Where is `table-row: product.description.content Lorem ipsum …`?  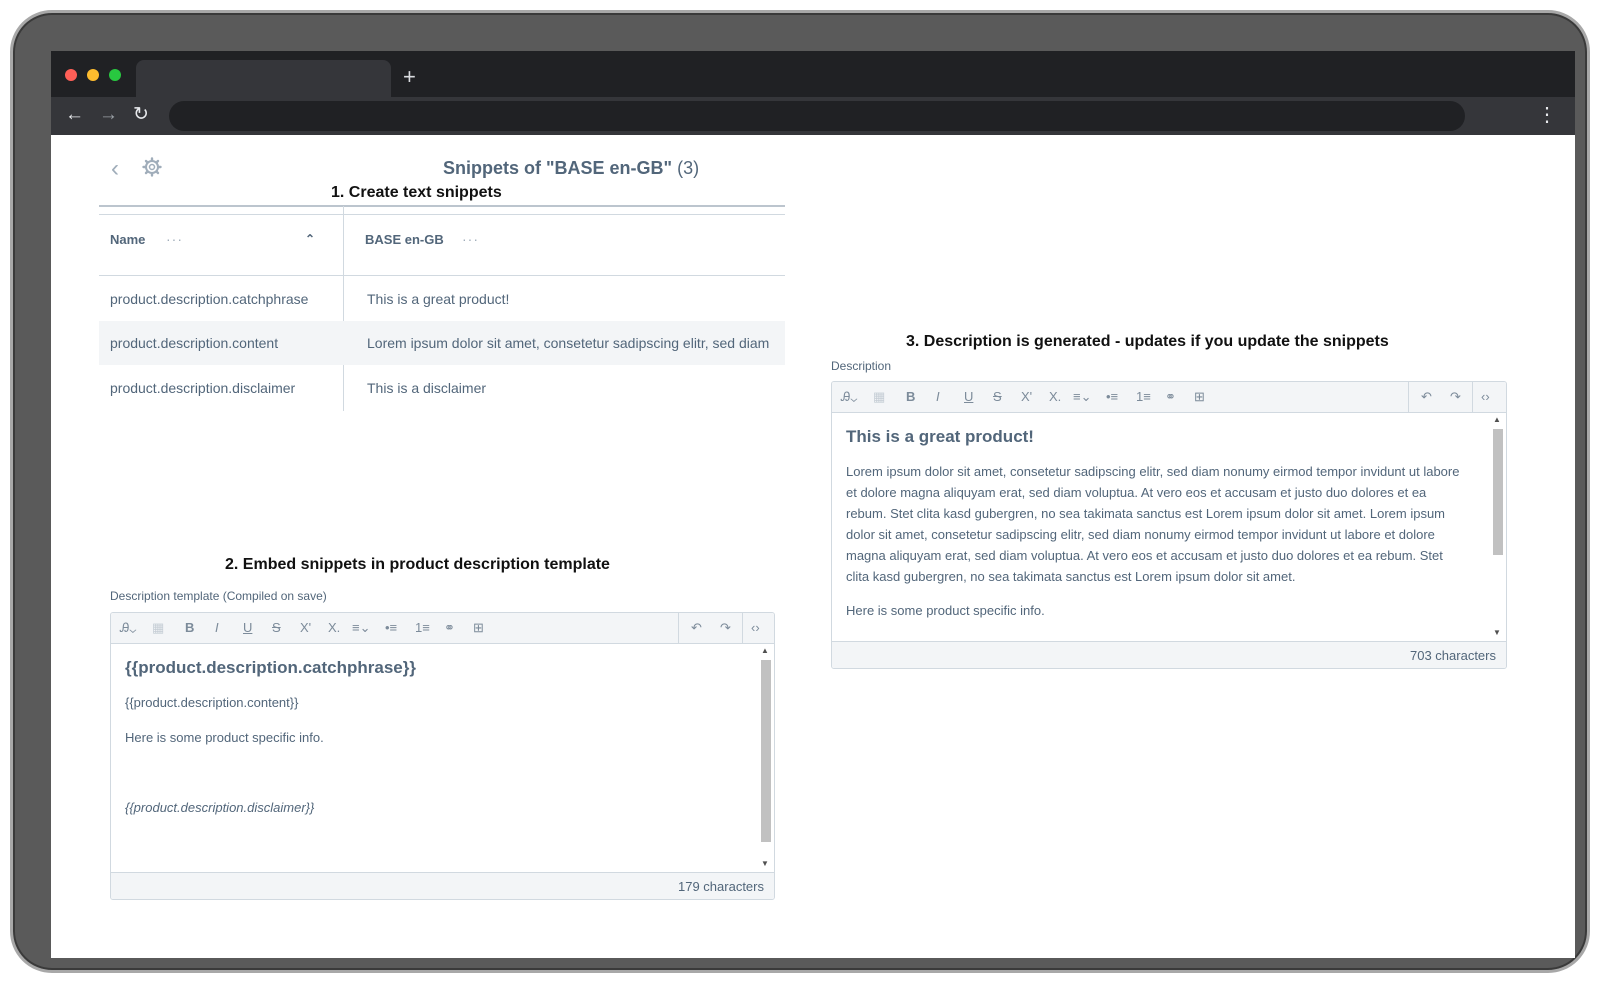 table-row: product.description.content Lorem ipsum … is located at coordinates (442, 343).